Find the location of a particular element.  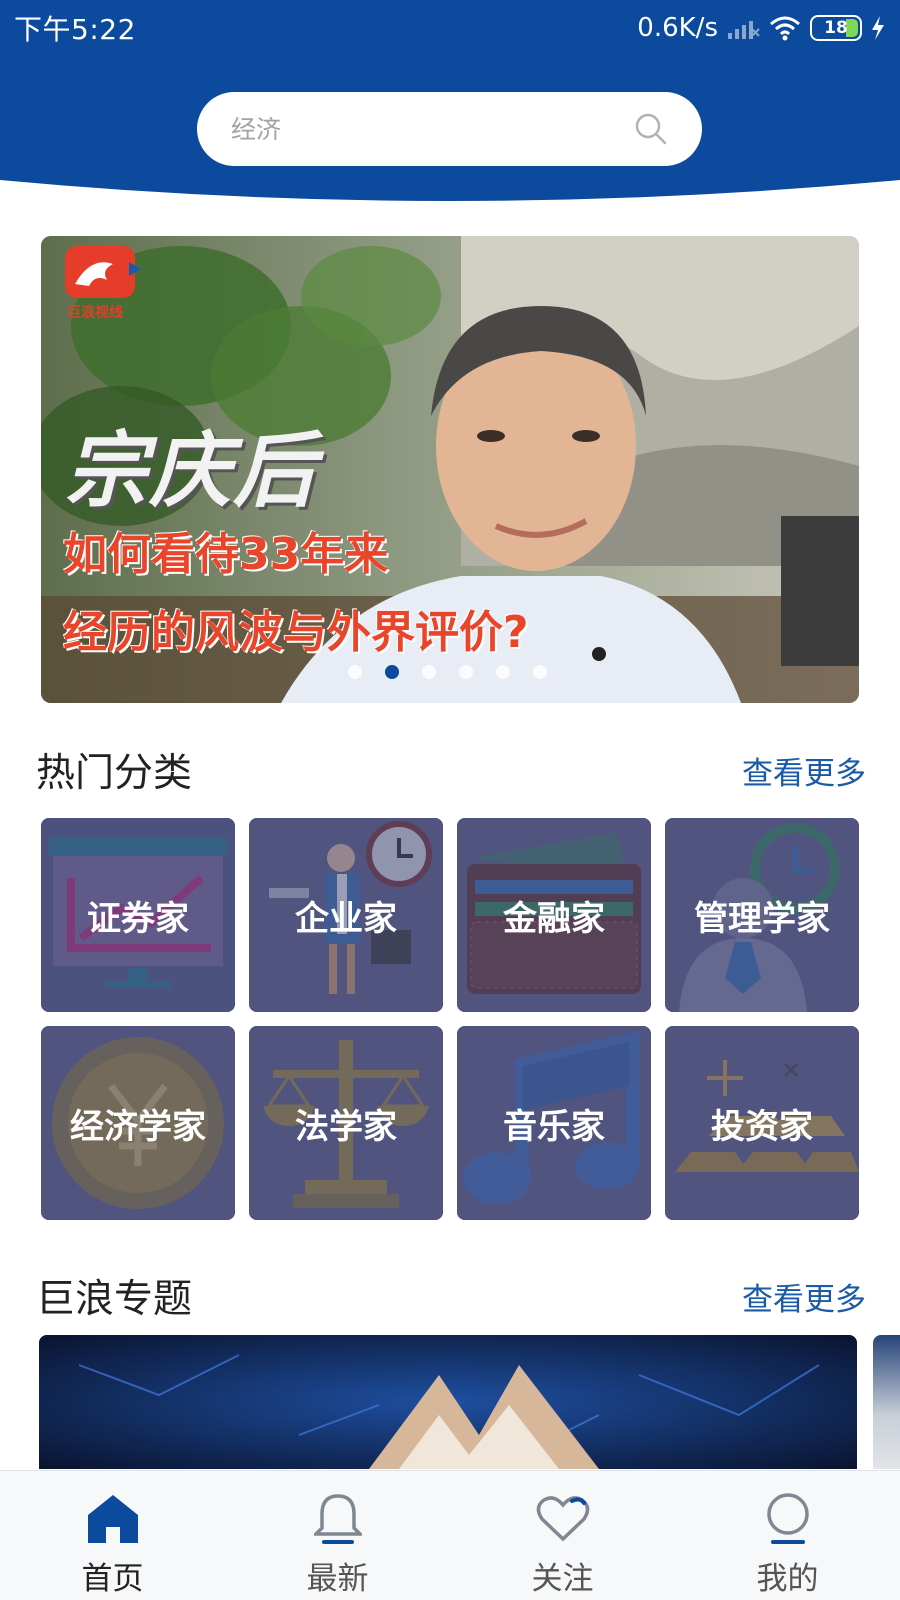

status-bar: 下午5:22 0.6K/s 18 is located at coordinates (450, 28).